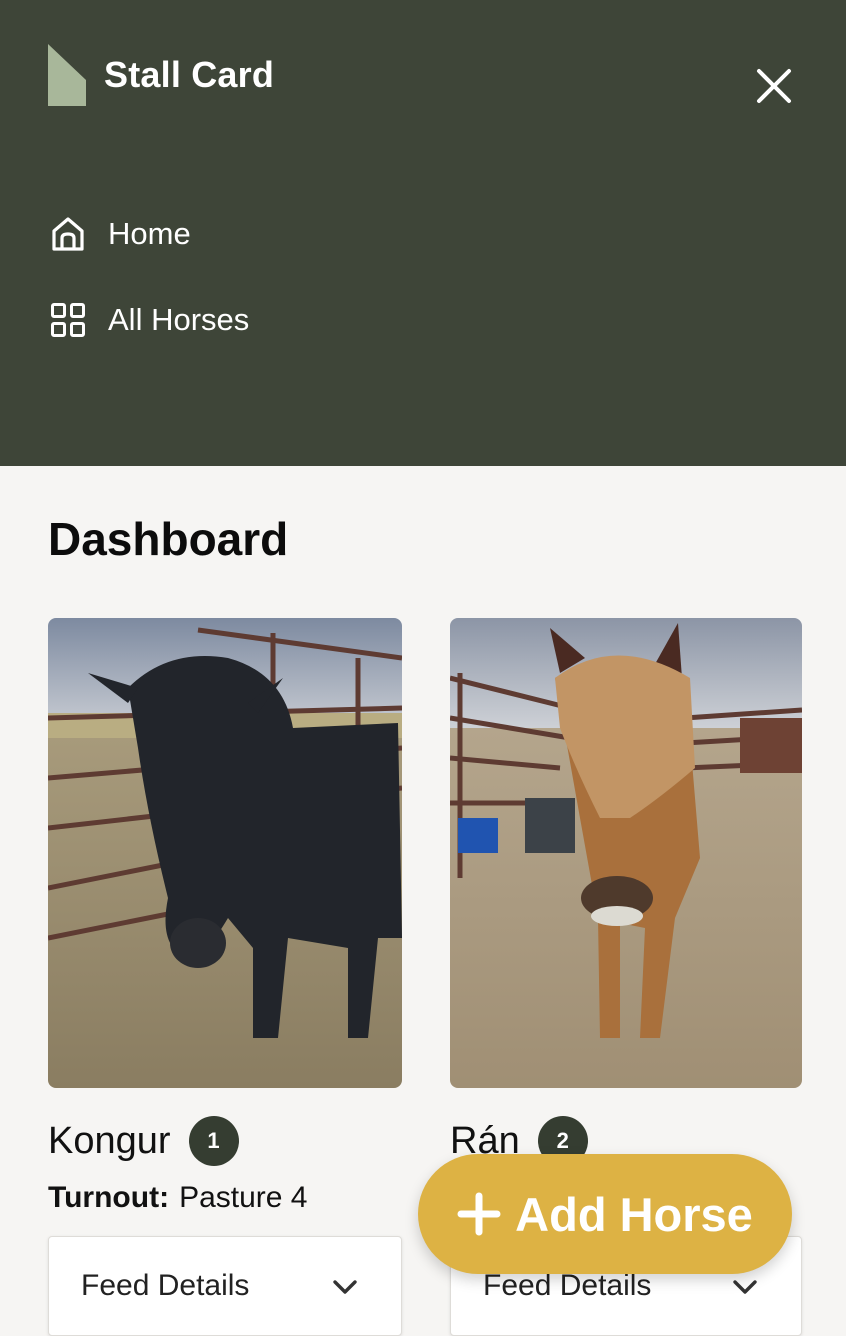 The width and height of the screenshot is (846, 1336). What do you see at coordinates (213, 1141) in the screenshot?
I see `stall-number-badge: 1` at bounding box center [213, 1141].